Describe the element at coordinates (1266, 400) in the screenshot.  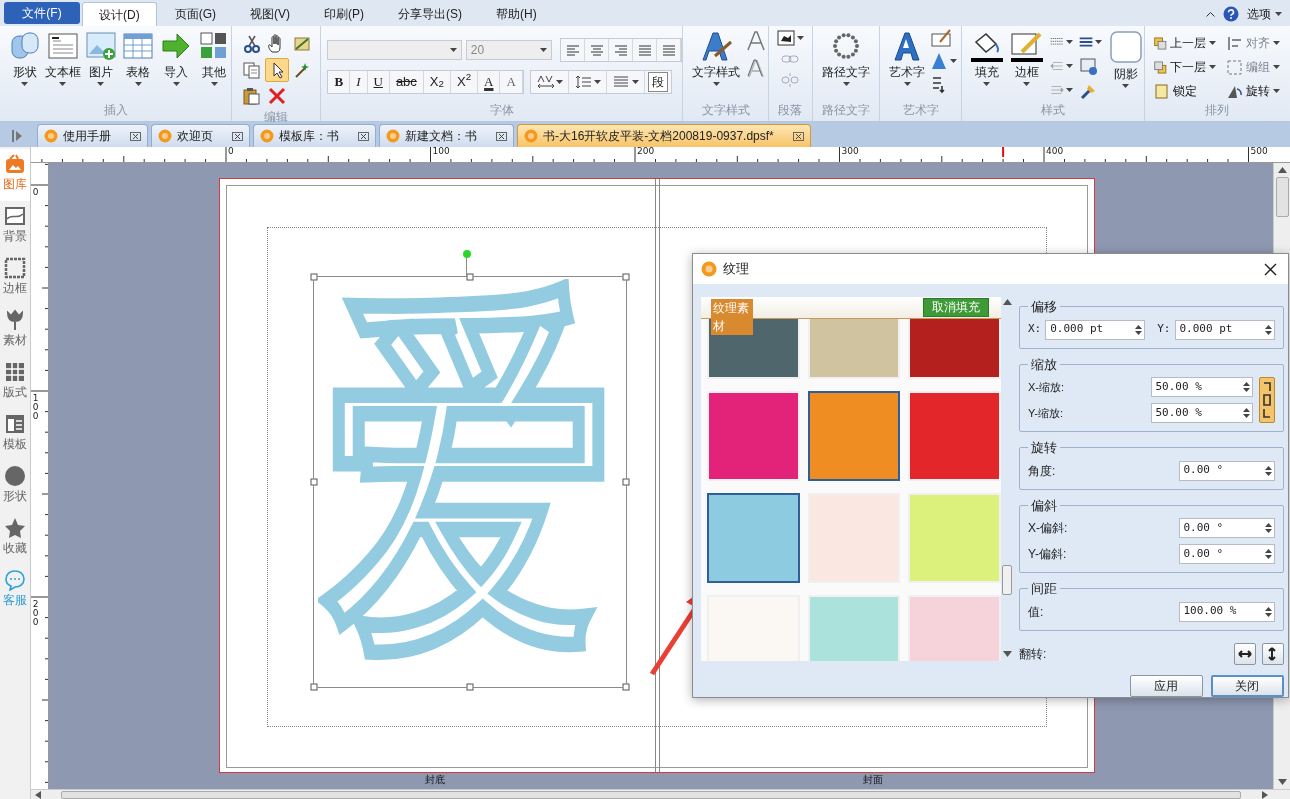
I see `link-toggle-button` at that location.